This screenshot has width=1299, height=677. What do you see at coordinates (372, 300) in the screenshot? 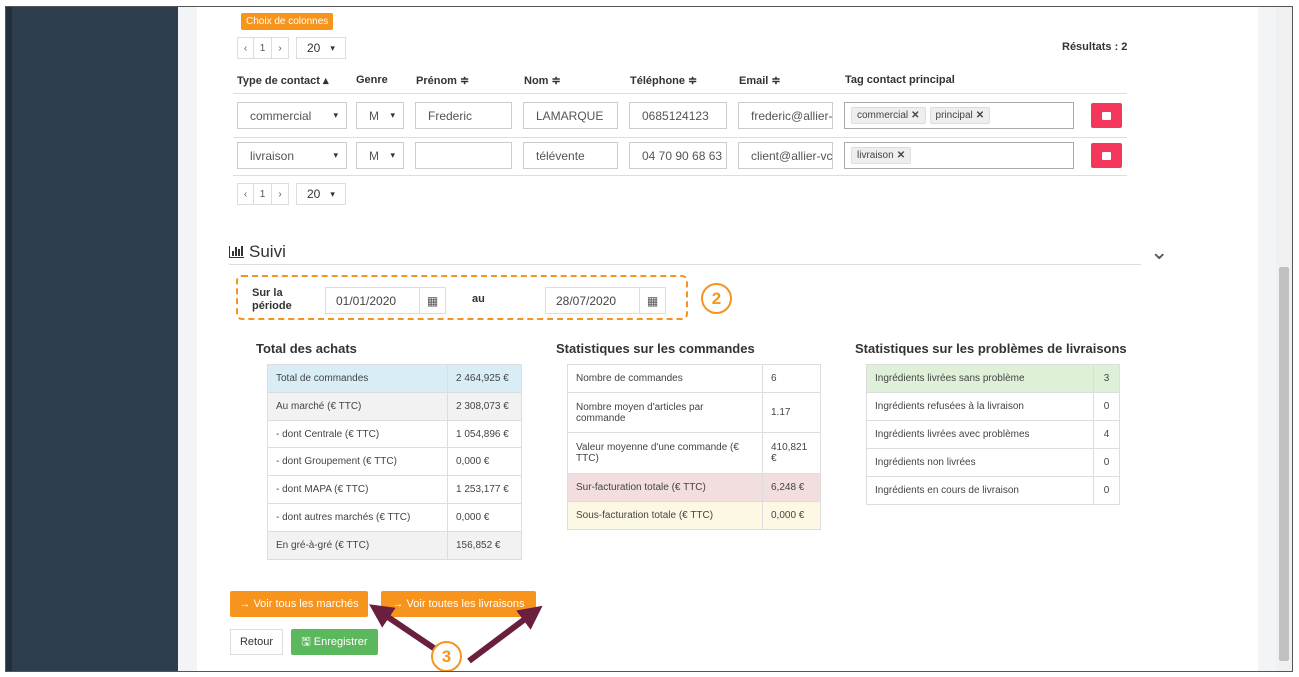
I see `date-from-input: 01/01/2020` at bounding box center [372, 300].